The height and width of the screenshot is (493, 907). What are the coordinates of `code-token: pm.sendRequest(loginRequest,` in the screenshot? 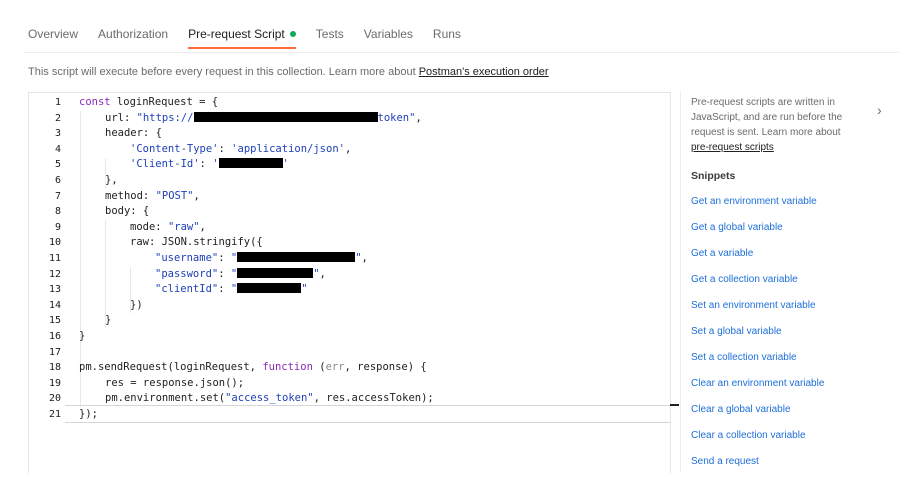 It's located at (171, 367).